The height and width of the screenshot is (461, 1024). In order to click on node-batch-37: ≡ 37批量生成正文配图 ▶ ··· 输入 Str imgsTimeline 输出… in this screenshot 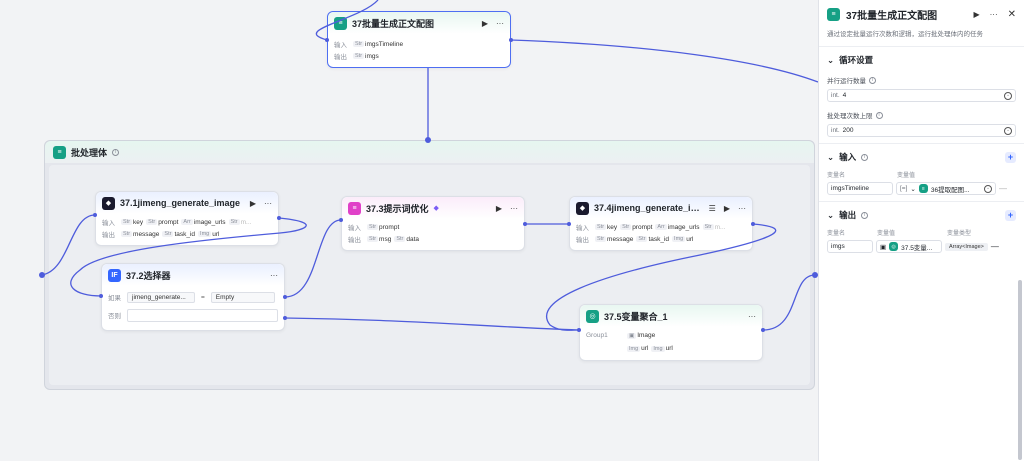, I will do `click(419, 39)`.